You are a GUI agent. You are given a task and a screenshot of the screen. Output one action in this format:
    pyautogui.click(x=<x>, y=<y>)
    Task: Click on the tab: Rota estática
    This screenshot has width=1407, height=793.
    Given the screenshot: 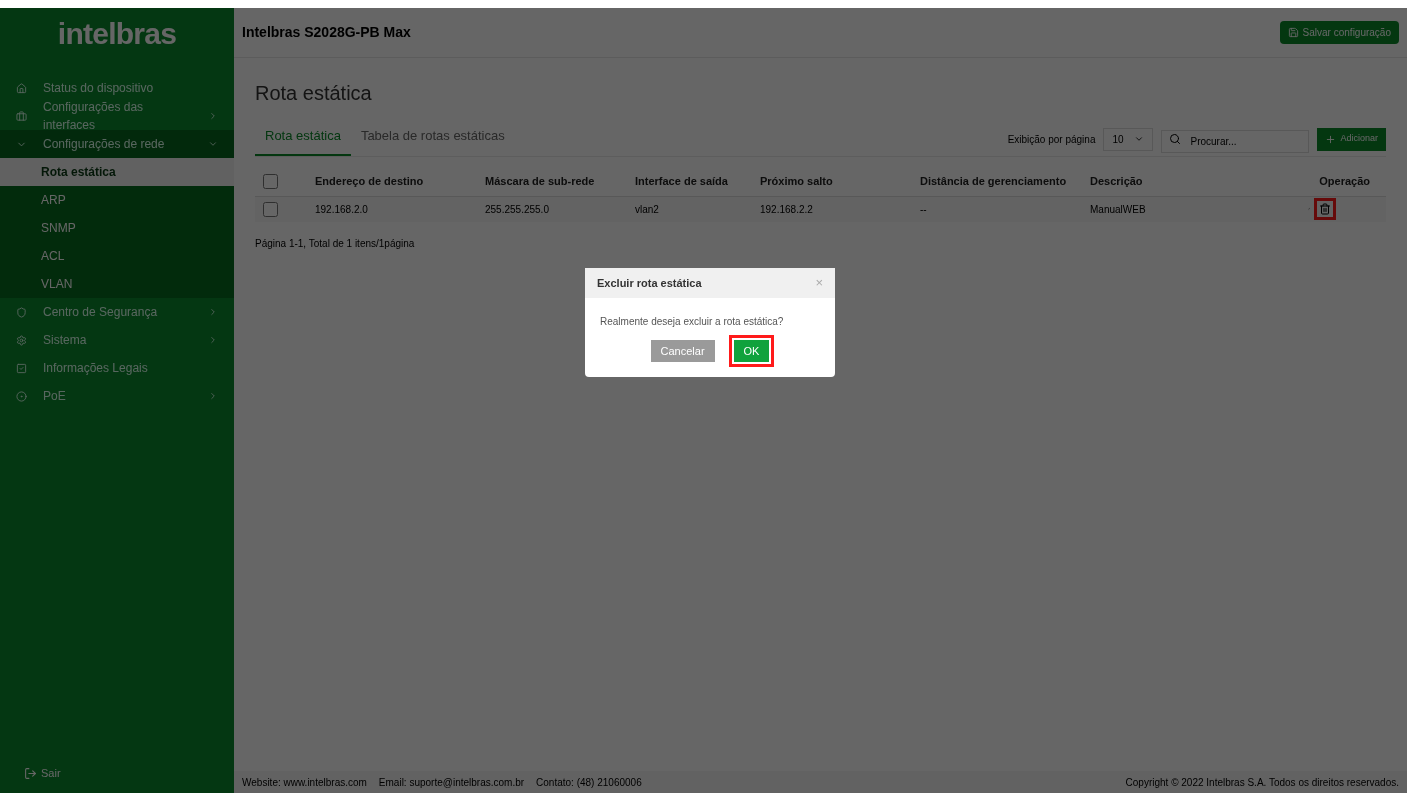 What is the action you would take?
    pyautogui.click(x=303, y=141)
    